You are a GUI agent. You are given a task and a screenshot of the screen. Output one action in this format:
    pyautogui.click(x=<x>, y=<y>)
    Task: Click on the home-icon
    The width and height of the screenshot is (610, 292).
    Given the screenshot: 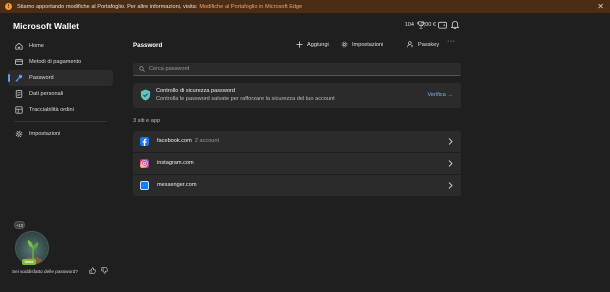 What is the action you would take?
    pyautogui.click(x=19, y=46)
    